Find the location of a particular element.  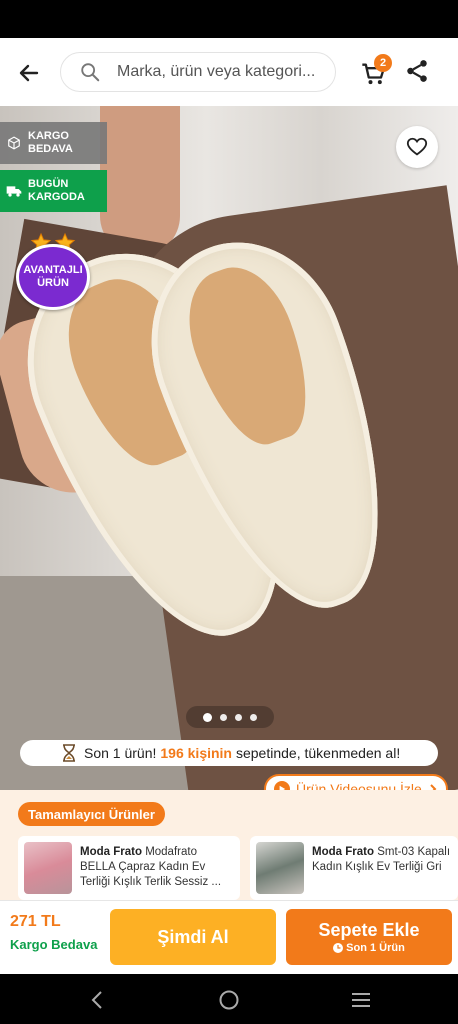

system-nav-bar is located at coordinates (229, 999).